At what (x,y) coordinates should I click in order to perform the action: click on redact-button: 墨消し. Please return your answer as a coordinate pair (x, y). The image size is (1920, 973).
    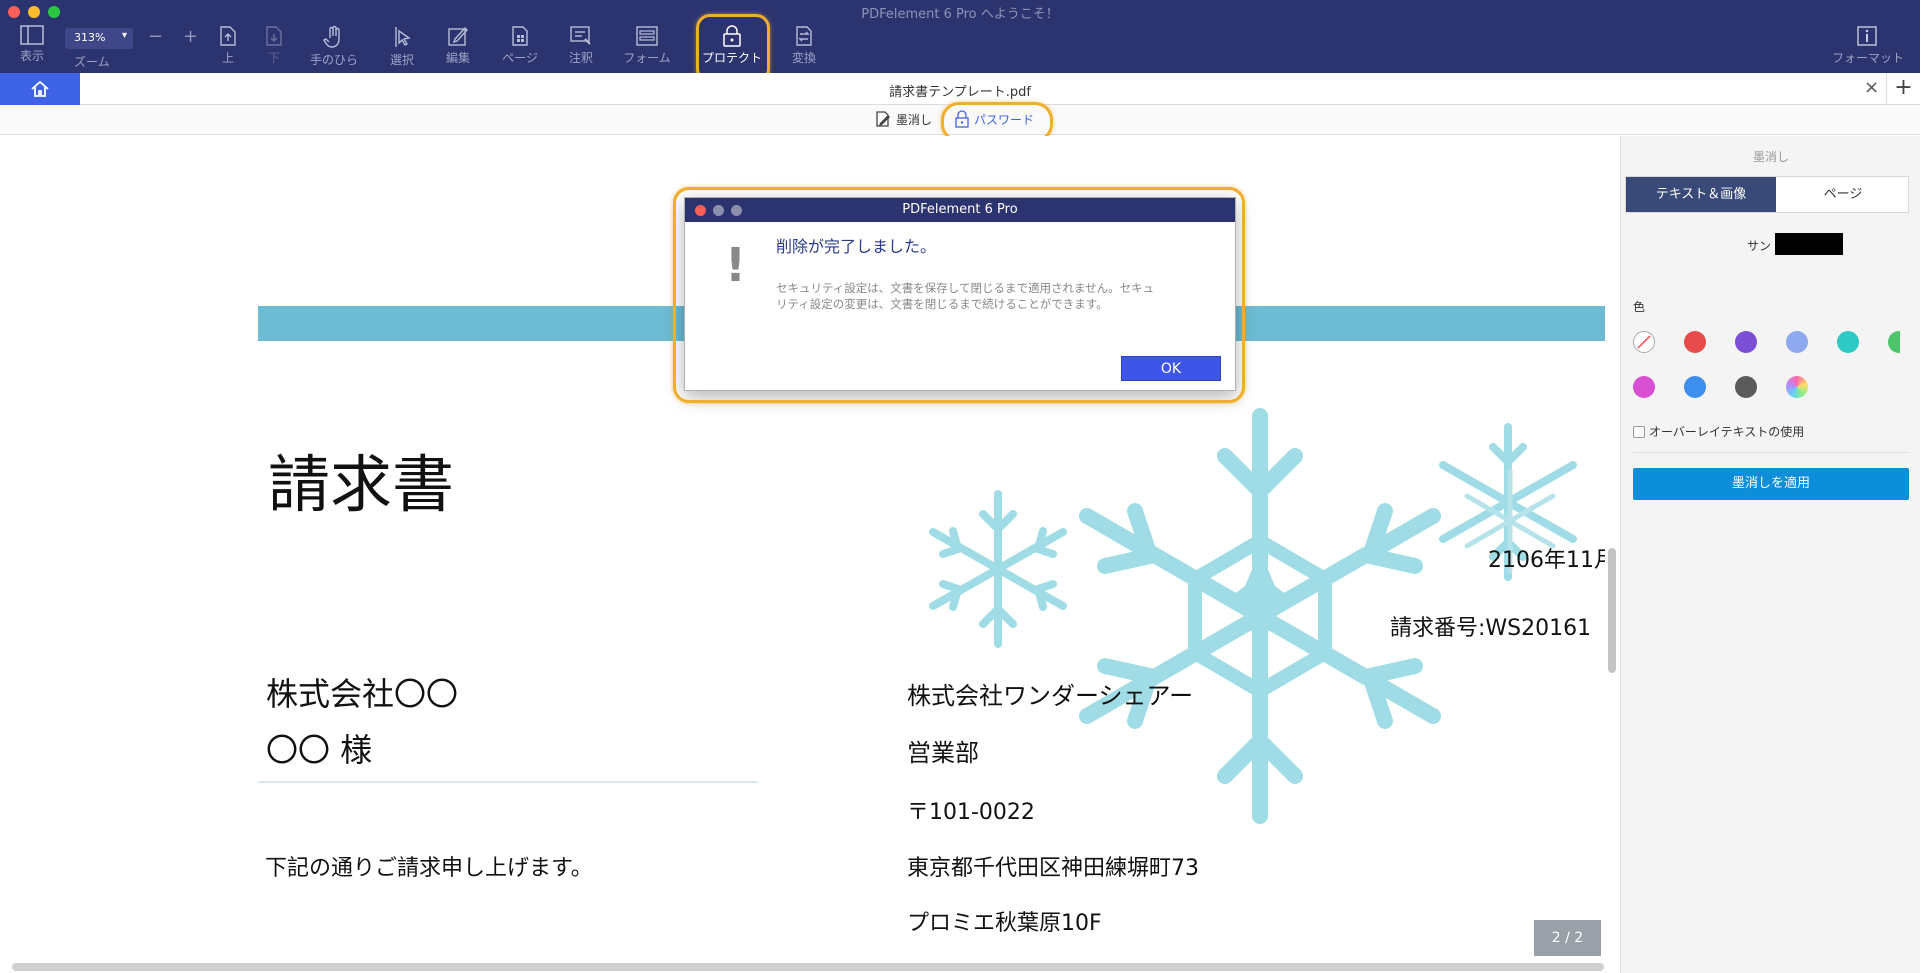
    Looking at the image, I should click on (903, 119).